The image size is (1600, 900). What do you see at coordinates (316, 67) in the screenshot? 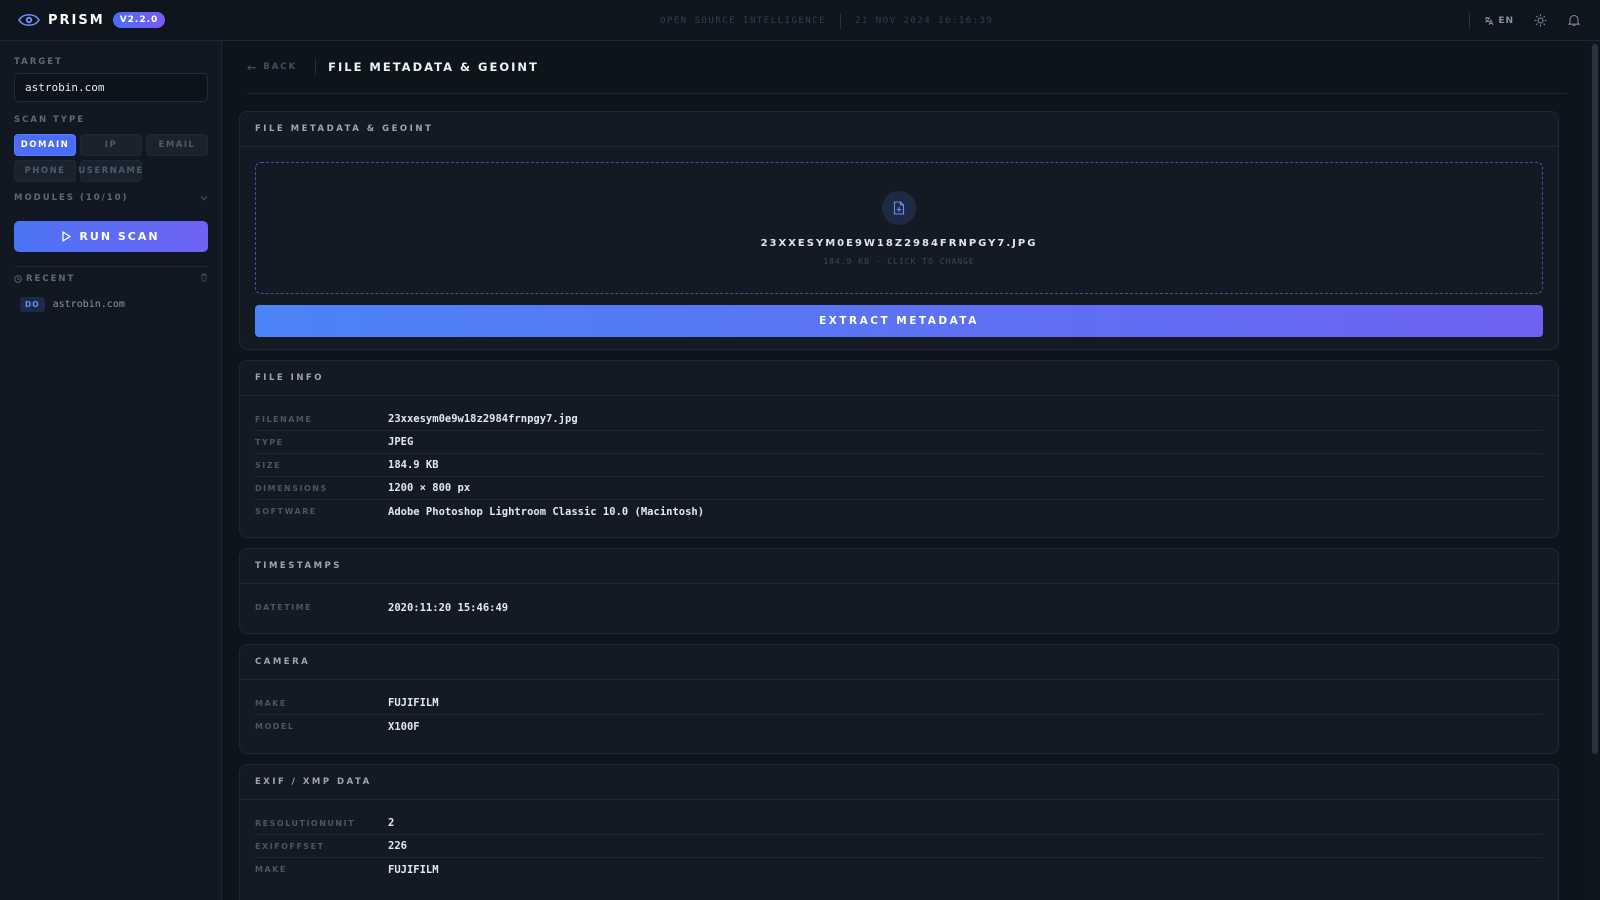
I see `breadcrumb-divider` at bounding box center [316, 67].